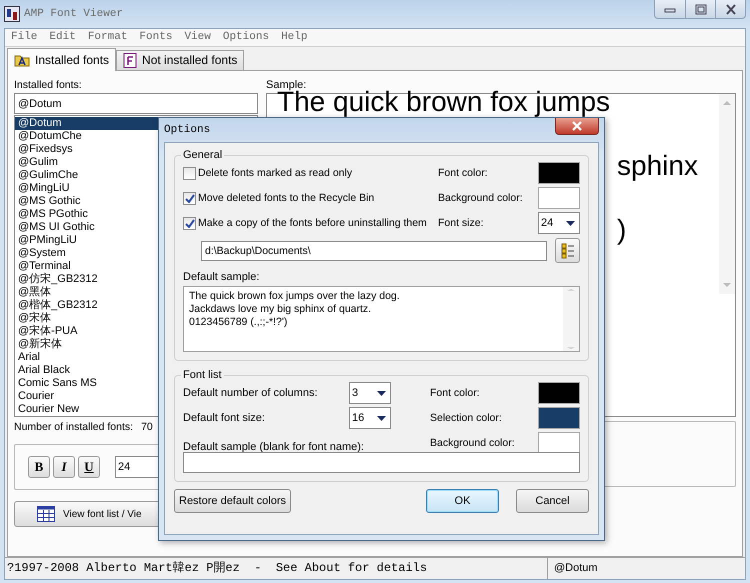 Image resolution: width=750 pixels, height=583 pixels. What do you see at coordinates (87, 123) in the screenshot?
I see `font-list-item: @Dotum` at bounding box center [87, 123].